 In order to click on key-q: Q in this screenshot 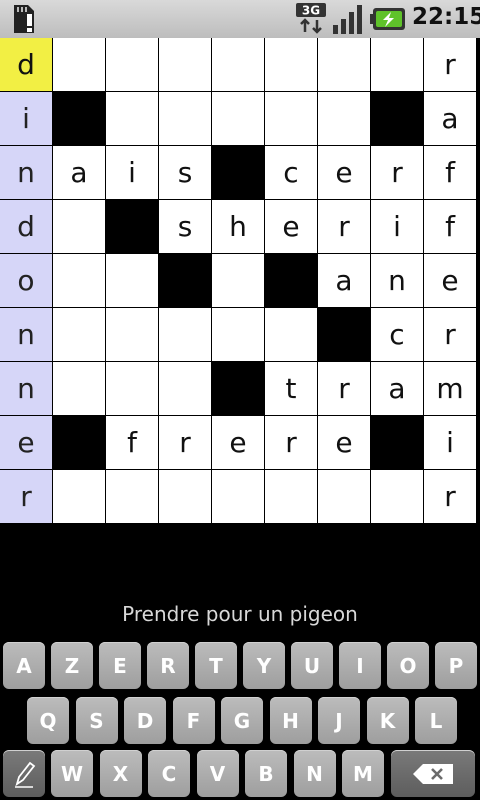, I will do `click(48, 720)`.